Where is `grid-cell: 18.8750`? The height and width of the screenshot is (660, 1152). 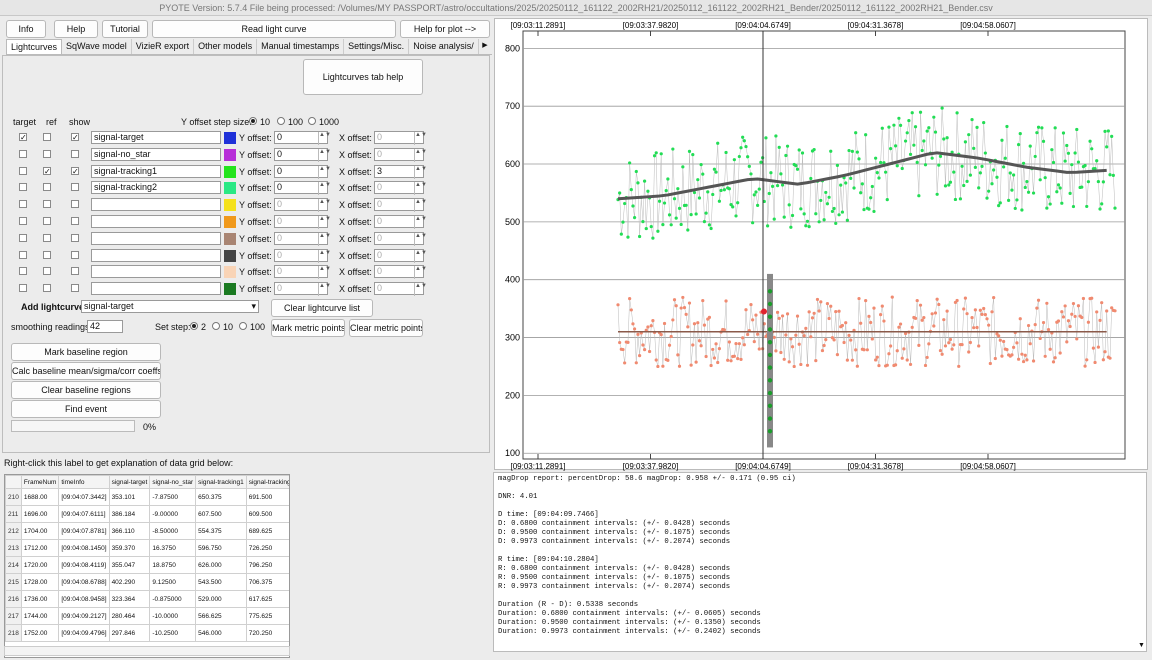
grid-cell: 18.8750 is located at coordinates (173, 565).